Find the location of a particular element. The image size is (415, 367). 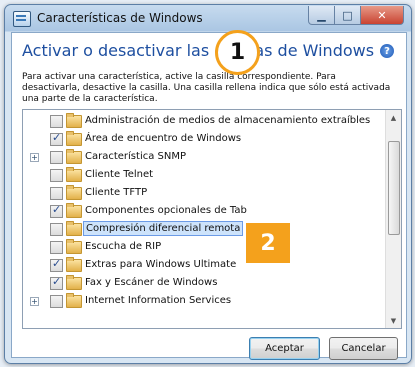

feature-label: Cliente Telnet is located at coordinates (119, 174).